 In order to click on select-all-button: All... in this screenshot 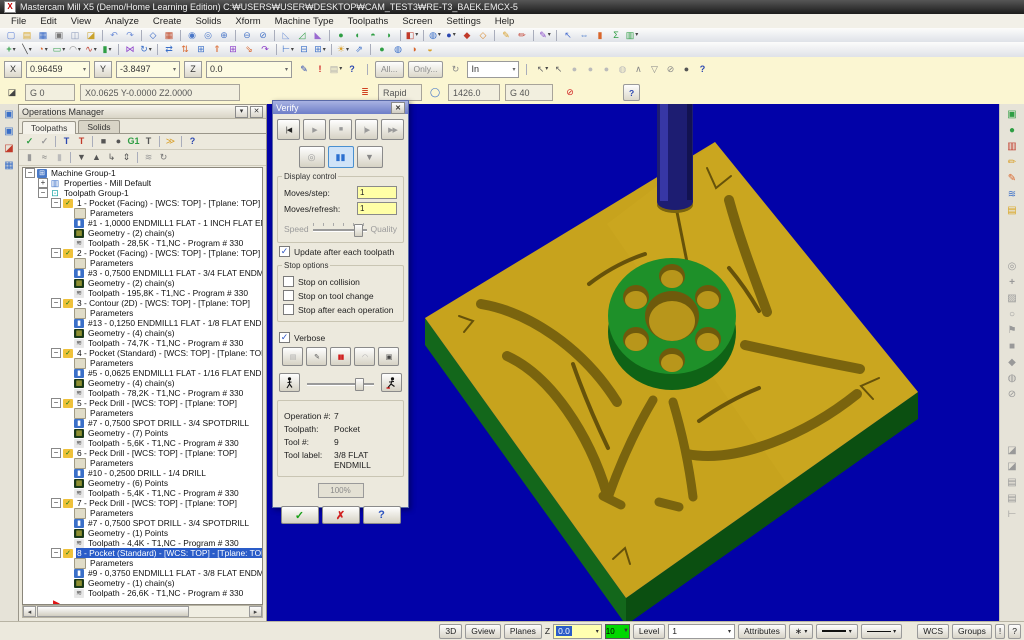, I will do `click(389, 69)`.